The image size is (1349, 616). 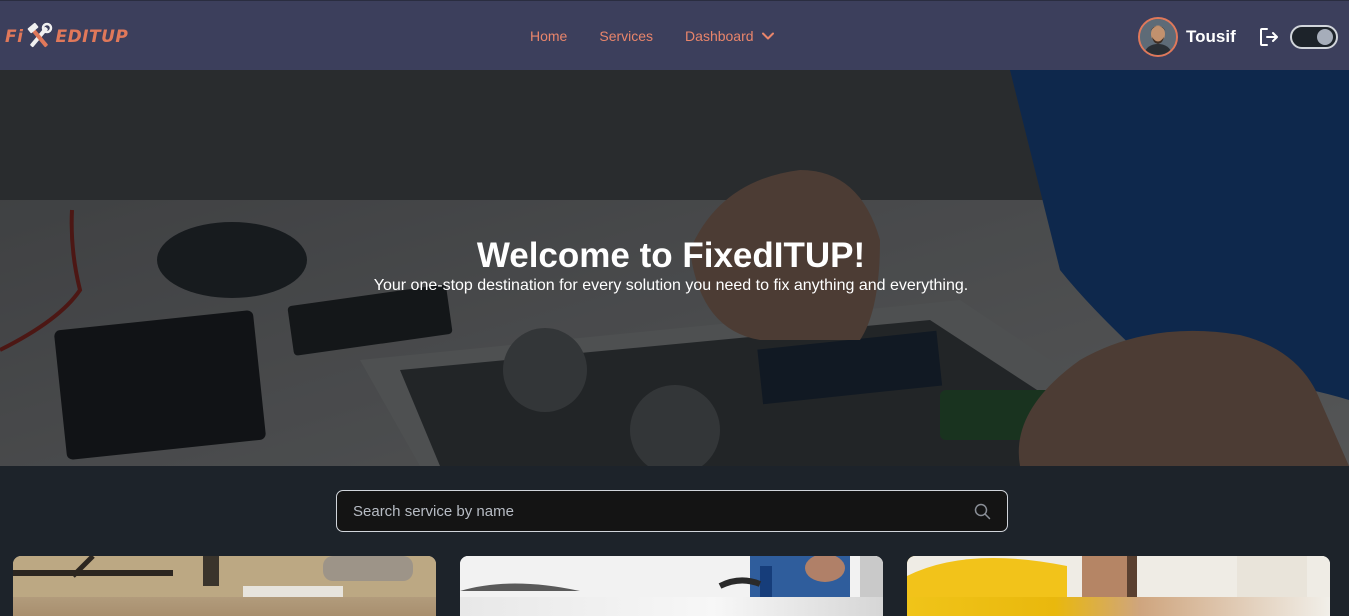 What do you see at coordinates (1325, 37) in the screenshot?
I see `toggle-knob` at bounding box center [1325, 37].